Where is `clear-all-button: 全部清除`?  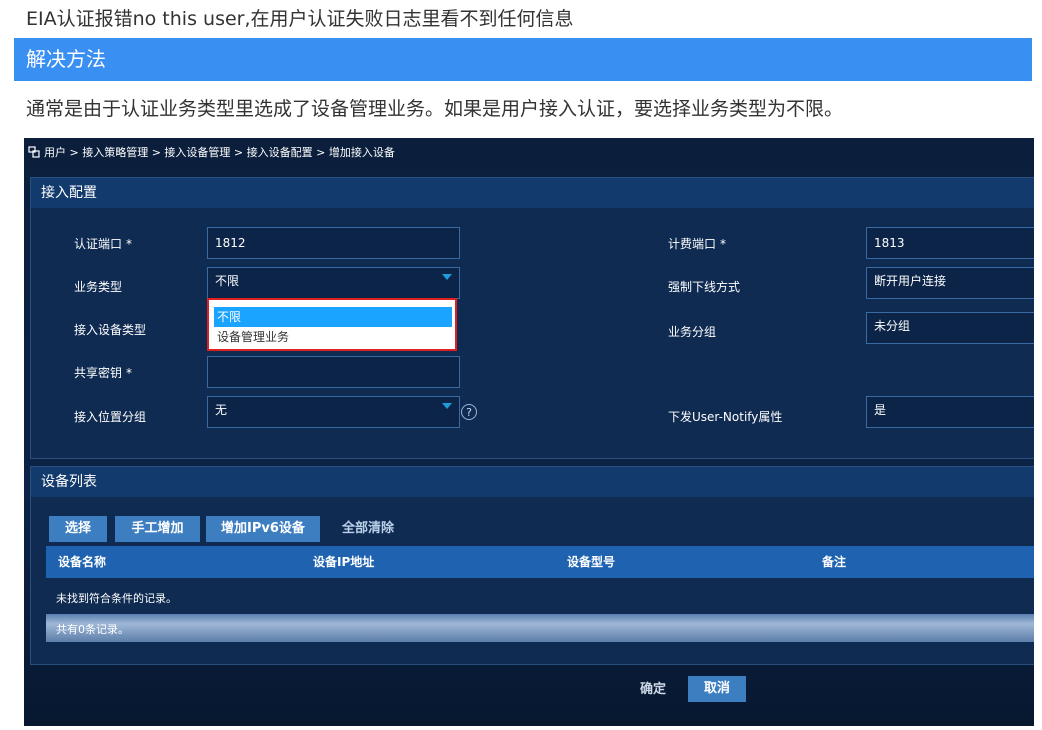
clear-all-button: 全部清除 is located at coordinates (368, 529).